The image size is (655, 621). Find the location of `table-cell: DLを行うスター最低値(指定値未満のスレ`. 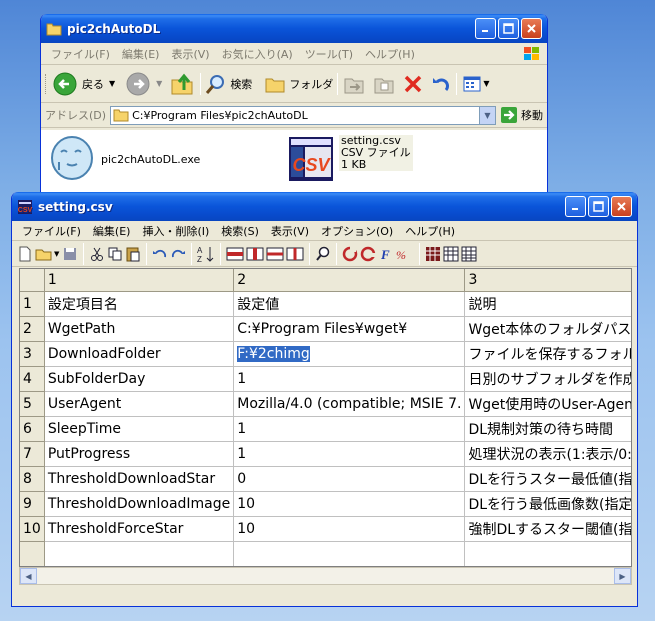

table-cell: DLを行うスター最低値(指定値未満のスレ is located at coordinates (547, 479).